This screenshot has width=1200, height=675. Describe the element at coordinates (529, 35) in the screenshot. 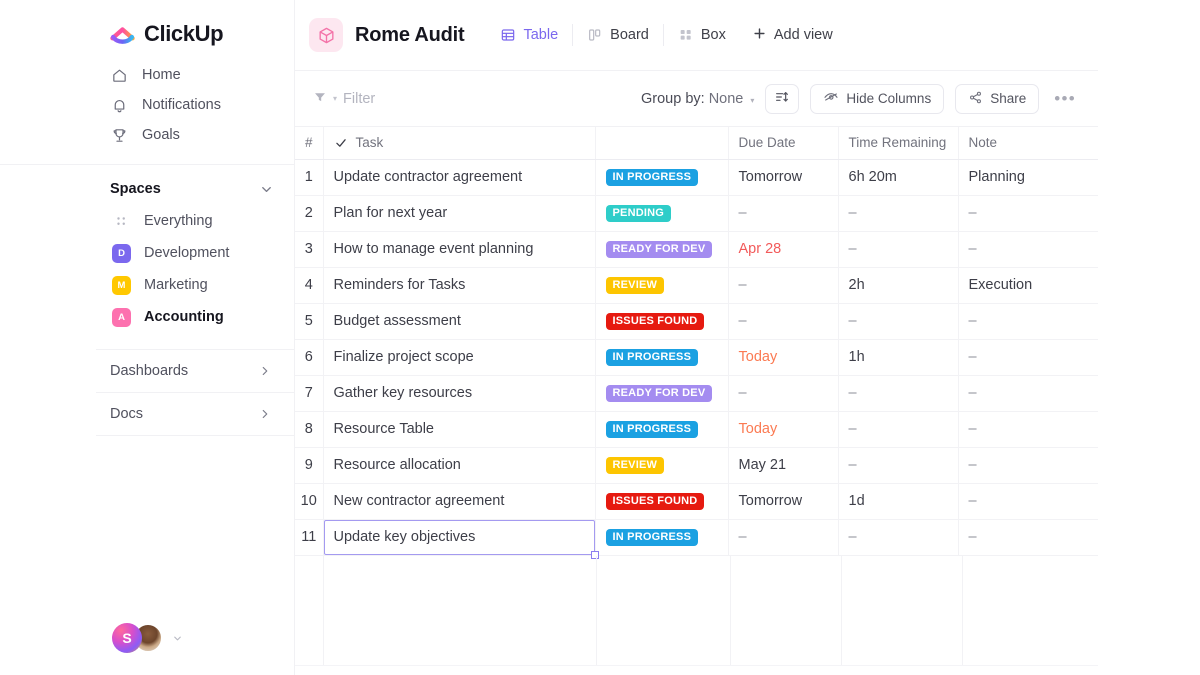

I see `tab-table: Table` at that location.